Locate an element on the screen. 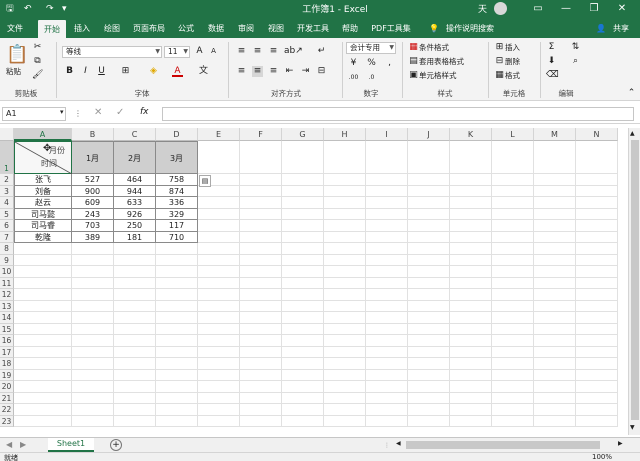 The image size is (640, 461). table-cell: 336 is located at coordinates (177, 203).